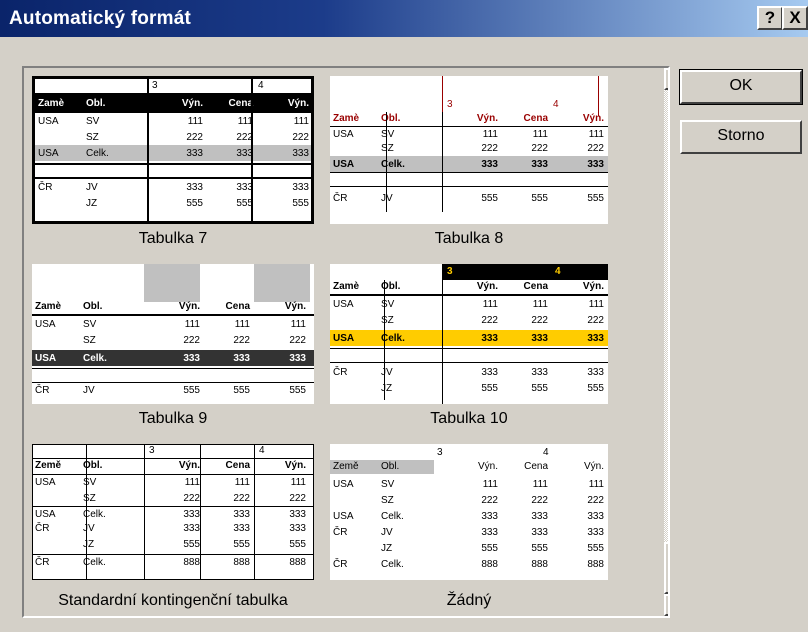  What do you see at coordinates (92, 203) in the screenshot?
I see `table-cell: JZ` at bounding box center [92, 203].